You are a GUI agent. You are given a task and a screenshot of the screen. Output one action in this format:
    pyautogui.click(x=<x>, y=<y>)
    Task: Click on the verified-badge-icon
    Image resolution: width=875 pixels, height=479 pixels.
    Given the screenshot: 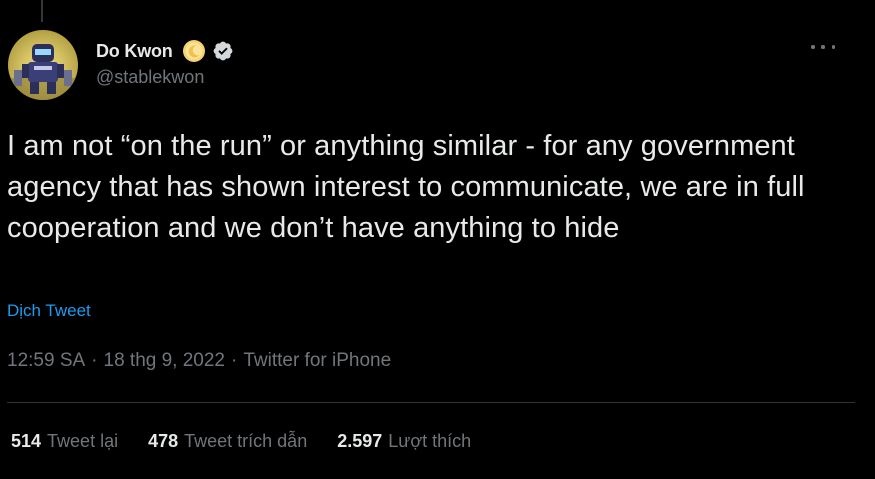 What is the action you would take?
    pyautogui.click(x=223, y=51)
    